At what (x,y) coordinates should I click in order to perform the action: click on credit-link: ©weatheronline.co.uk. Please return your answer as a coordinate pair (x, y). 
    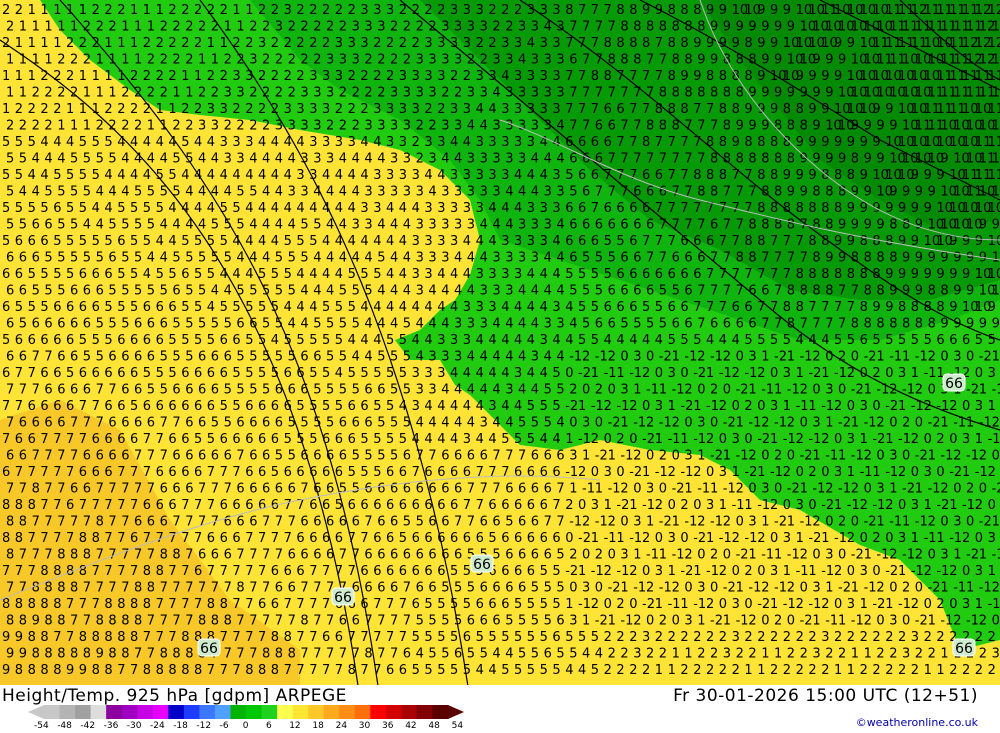
    Looking at the image, I should click on (917, 722).